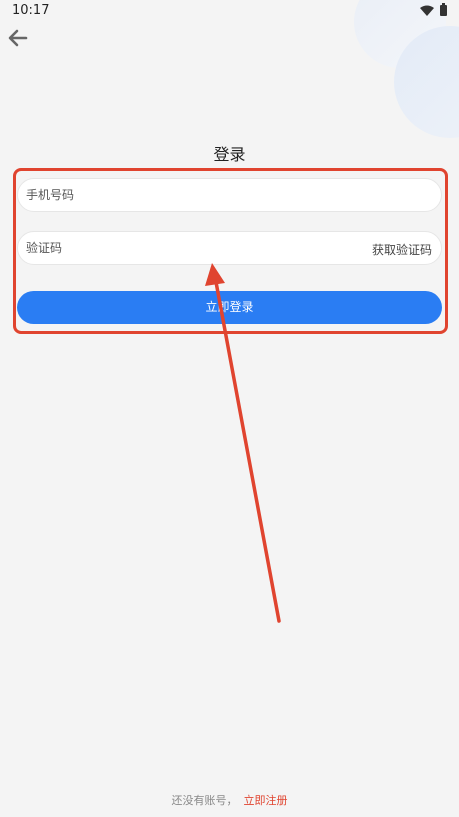 The width and height of the screenshot is (459, 817). Describe the element at coordinates (402, 249) in the screenshot. I see `get-code-button: 获取验证码` at that location.